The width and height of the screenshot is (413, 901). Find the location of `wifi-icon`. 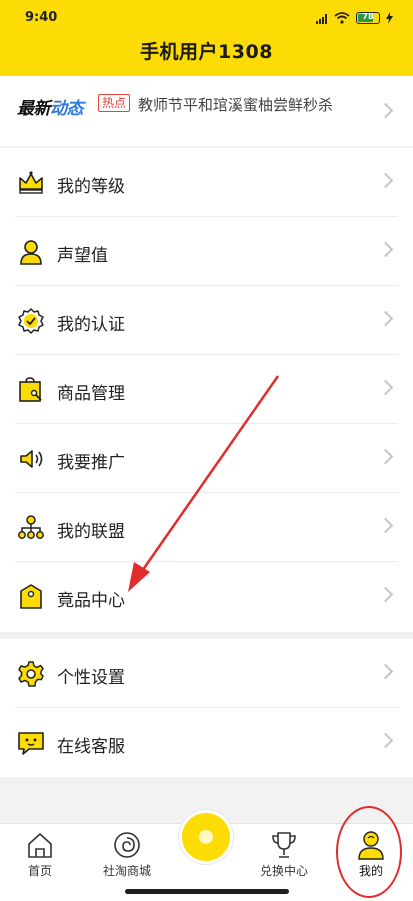

wifi-icon is located at coordinates (342, 18).